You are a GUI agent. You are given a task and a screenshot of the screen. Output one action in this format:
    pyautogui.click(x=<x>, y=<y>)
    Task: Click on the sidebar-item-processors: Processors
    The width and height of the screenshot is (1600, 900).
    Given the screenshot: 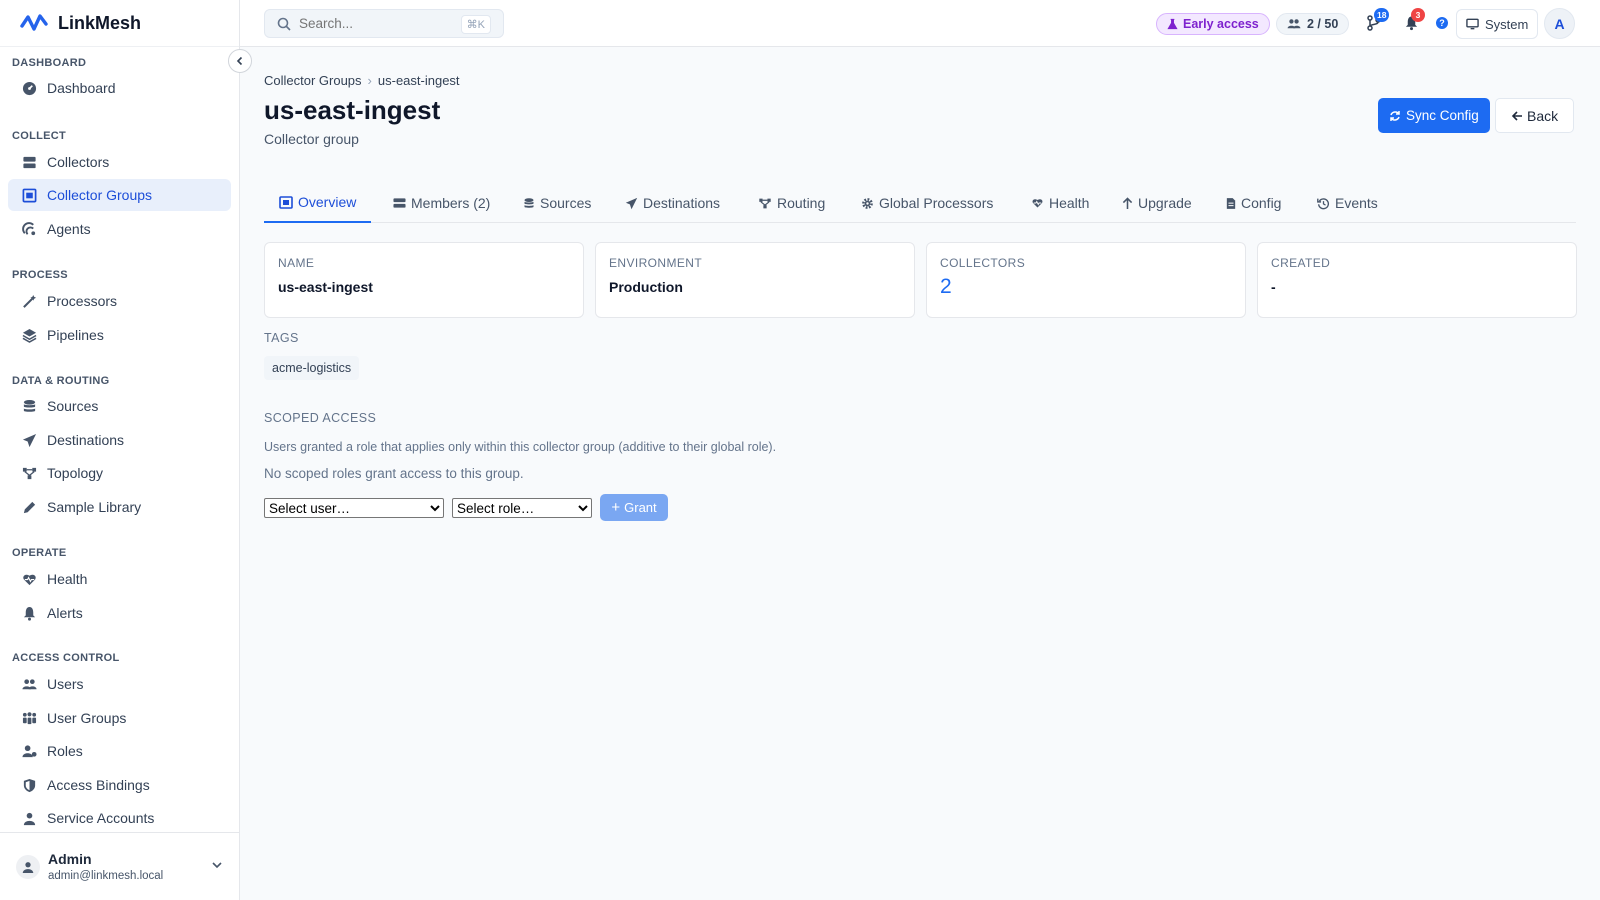 What is the action you would take?
    pyautogui.click(x=119, y=301)
    